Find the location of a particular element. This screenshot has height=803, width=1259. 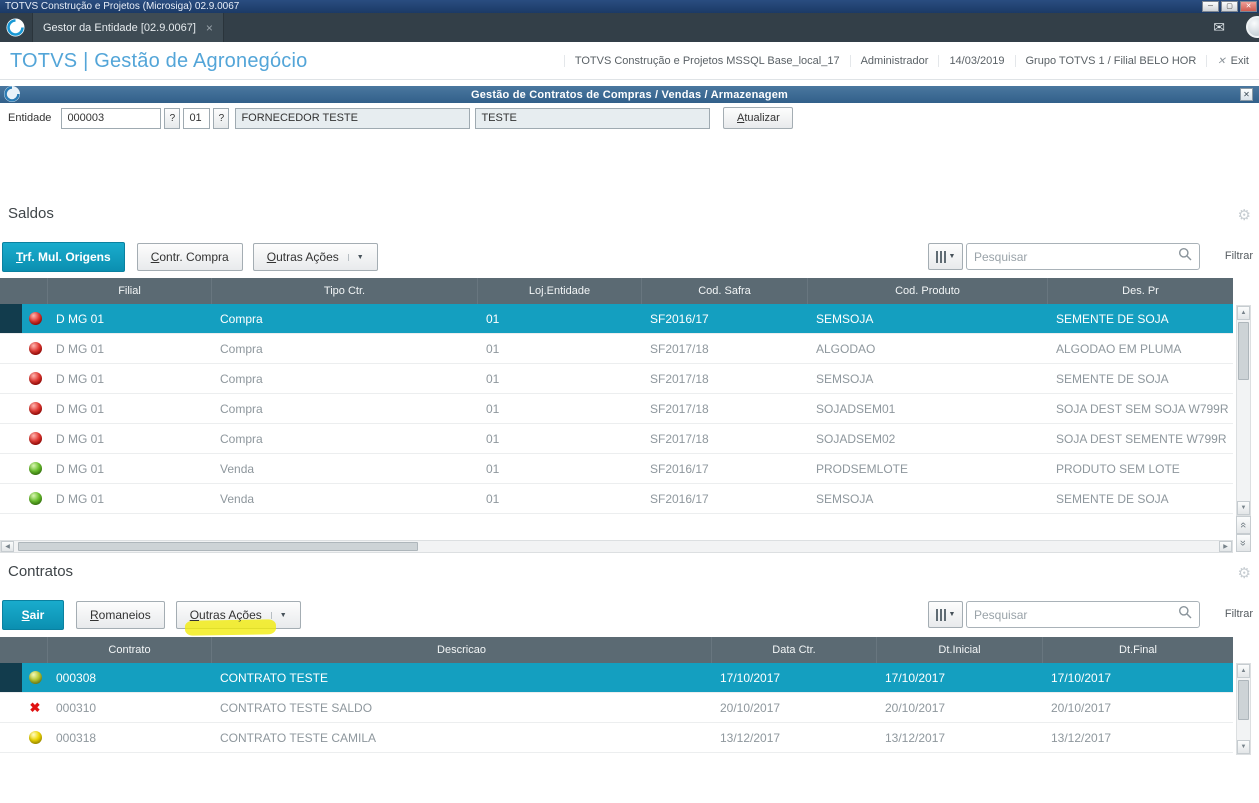

saldos-horizontal-scrollbar is located at coordinates (616, 546).